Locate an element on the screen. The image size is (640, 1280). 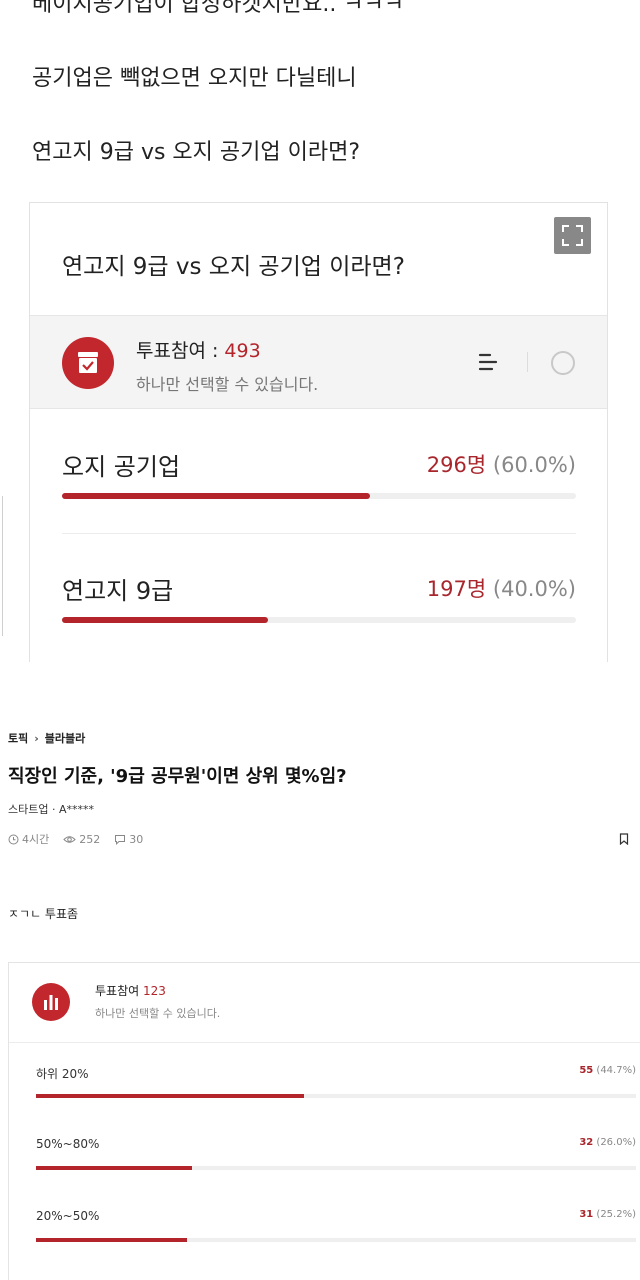
option-result: 32 (26.0%) is located at coordinates (607, 1142).